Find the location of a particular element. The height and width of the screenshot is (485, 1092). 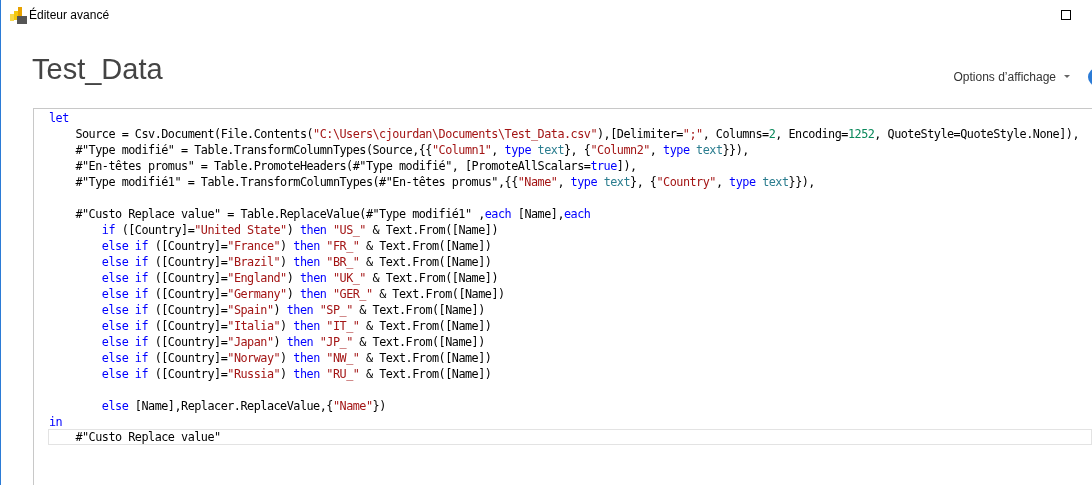

query-title: Test_Data is located at coordinates (97, 69).